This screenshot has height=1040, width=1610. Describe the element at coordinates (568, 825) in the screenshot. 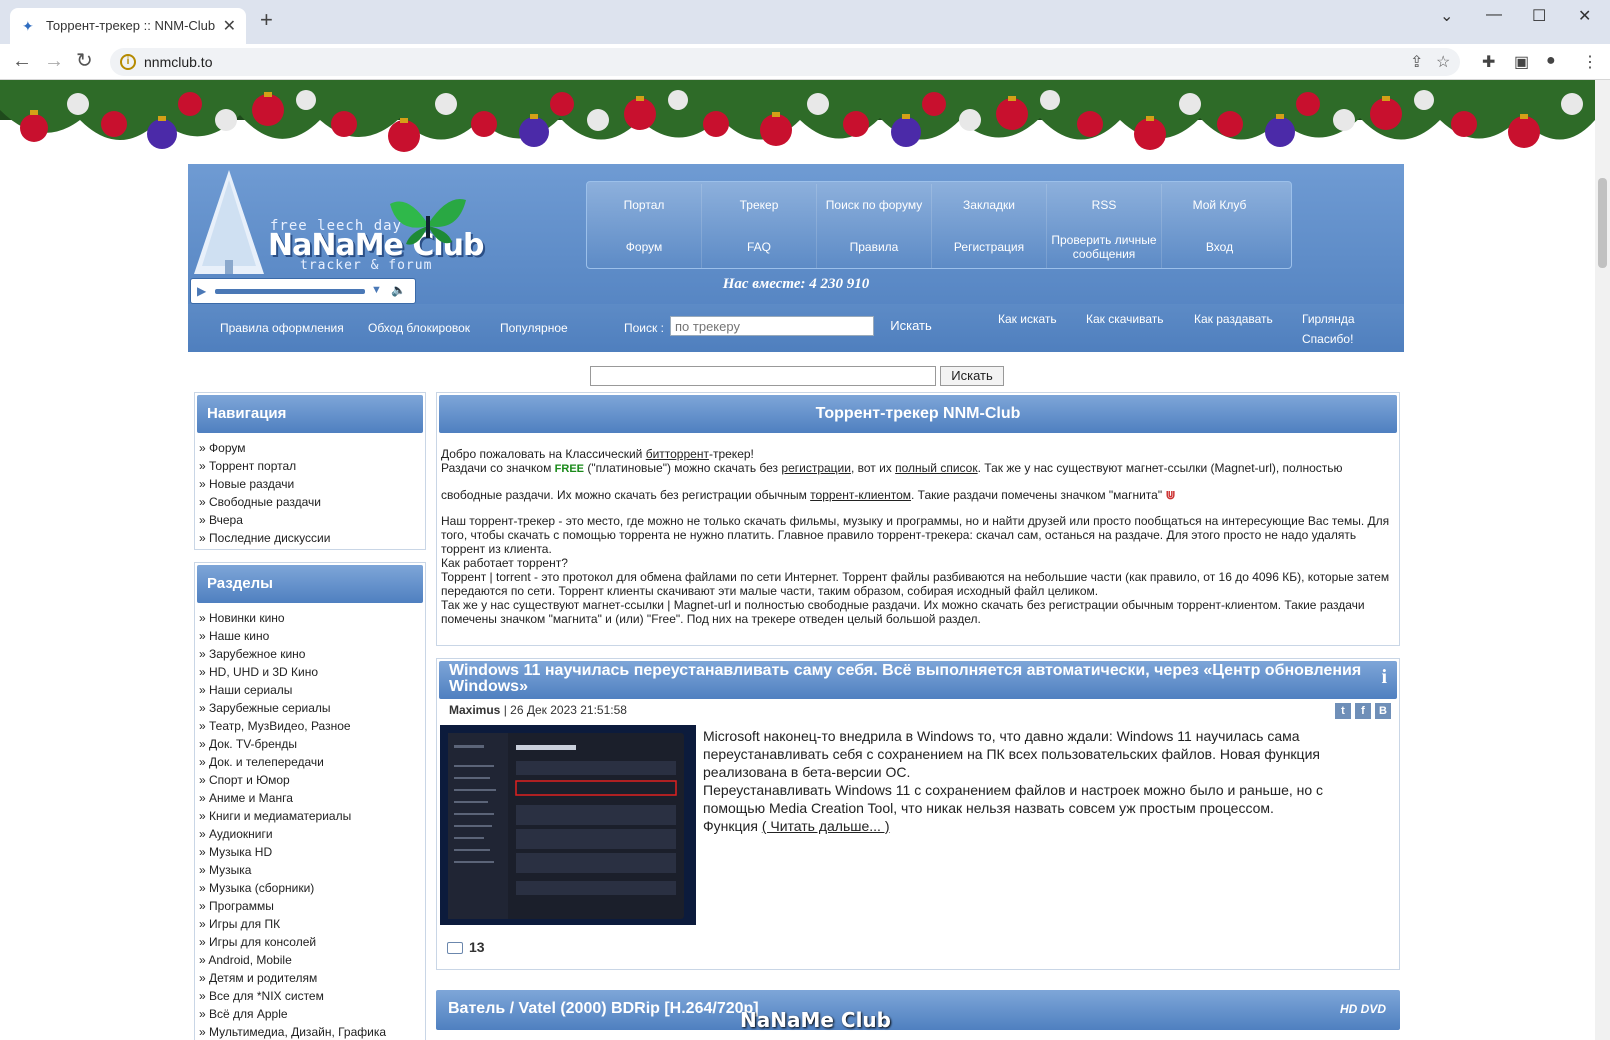

I see `news-thumbnail` at that location.